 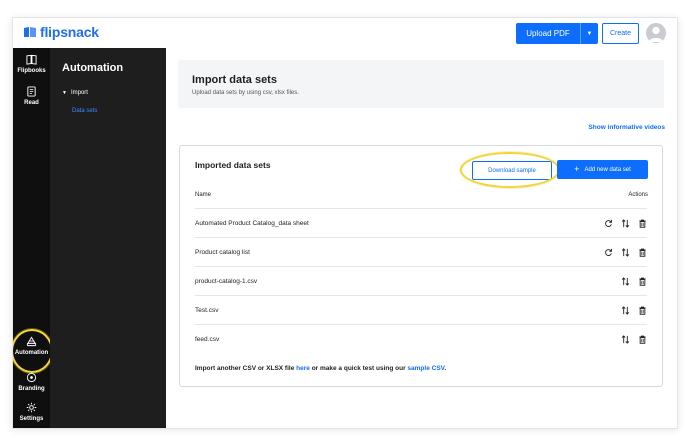 I want to click on subpanel-title: Automation, so click(x=93, y=68).